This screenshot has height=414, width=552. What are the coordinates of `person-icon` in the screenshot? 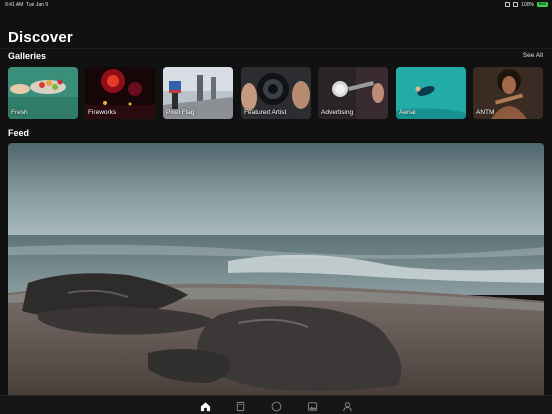 It's located at (347, 406).